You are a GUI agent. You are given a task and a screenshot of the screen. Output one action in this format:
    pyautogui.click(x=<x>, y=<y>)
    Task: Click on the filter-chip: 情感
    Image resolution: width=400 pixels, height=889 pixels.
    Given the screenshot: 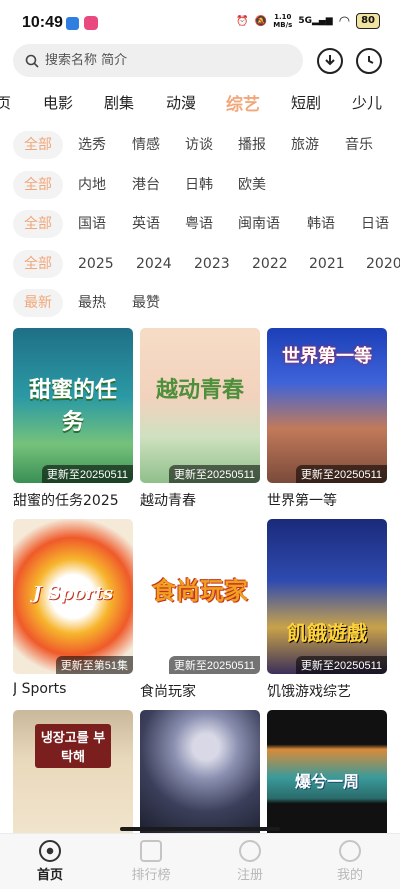 What is the action you would take?
    pyautogui.click(x=146, y=145)
    